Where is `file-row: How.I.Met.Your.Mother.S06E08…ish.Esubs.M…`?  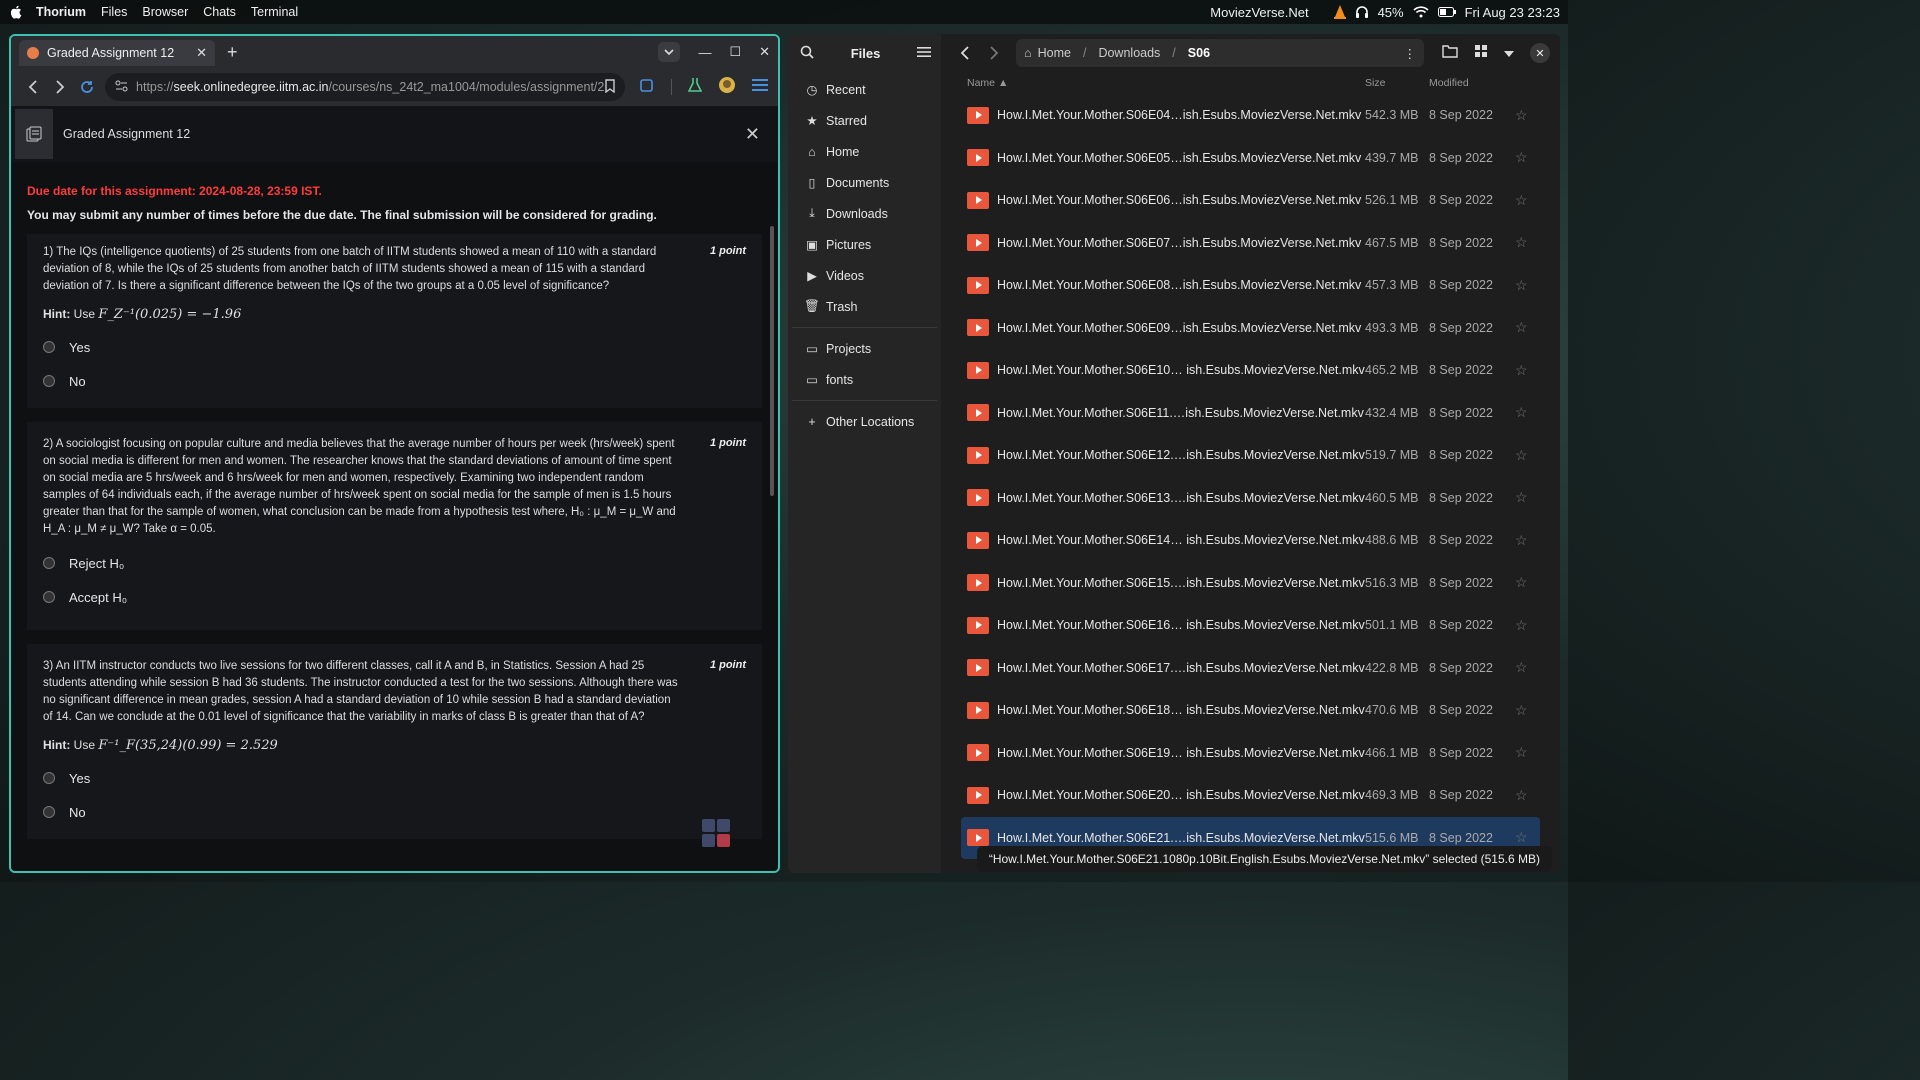 file-row: How.I.Met.Your.Mother.S06E08…ish.Esubs.M… is located at coordinates (1250, 285).